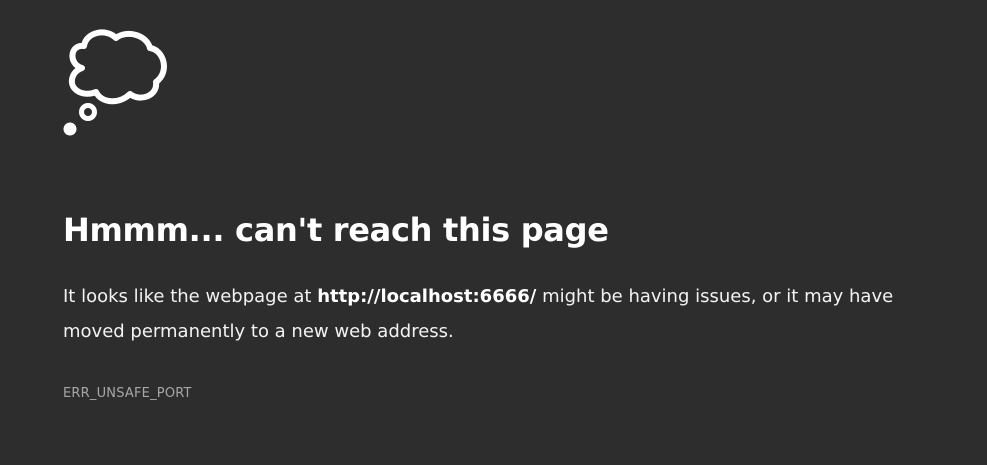  I want to click on error-code: ERR_UNSAFE_PORT, so click(127, 393).